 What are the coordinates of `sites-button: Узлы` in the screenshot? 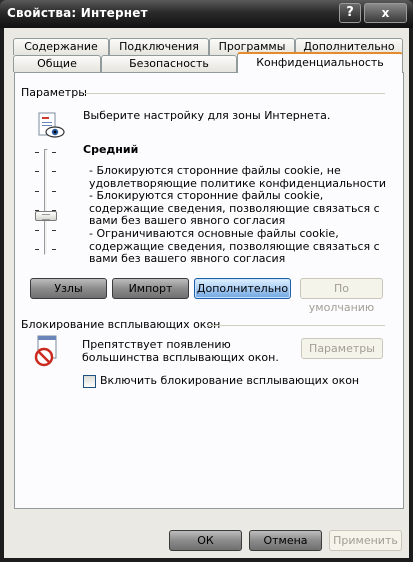 It's located at (68, 288).